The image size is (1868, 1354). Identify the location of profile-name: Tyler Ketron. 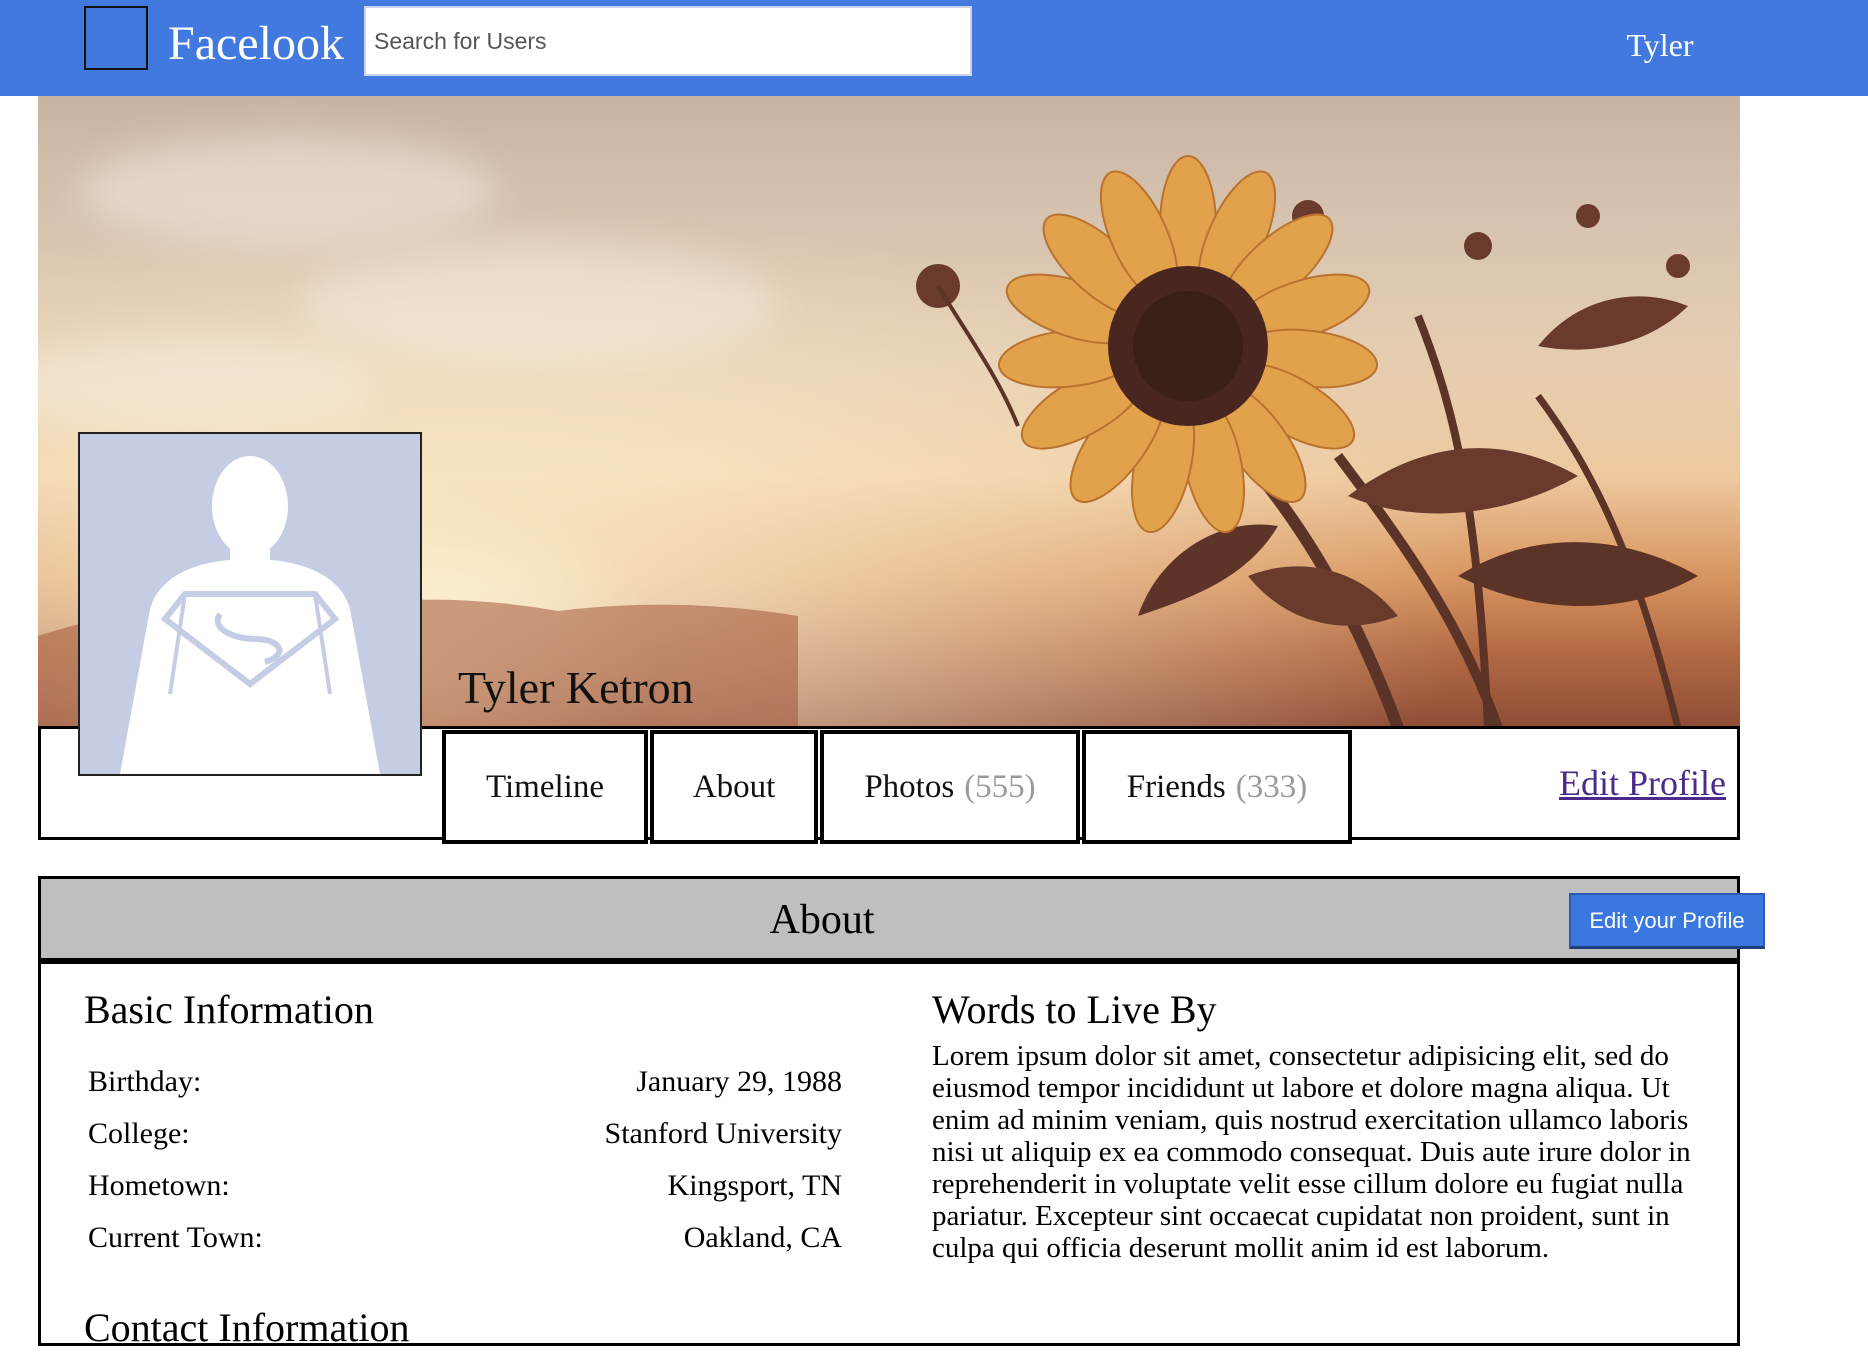
(576, 687).